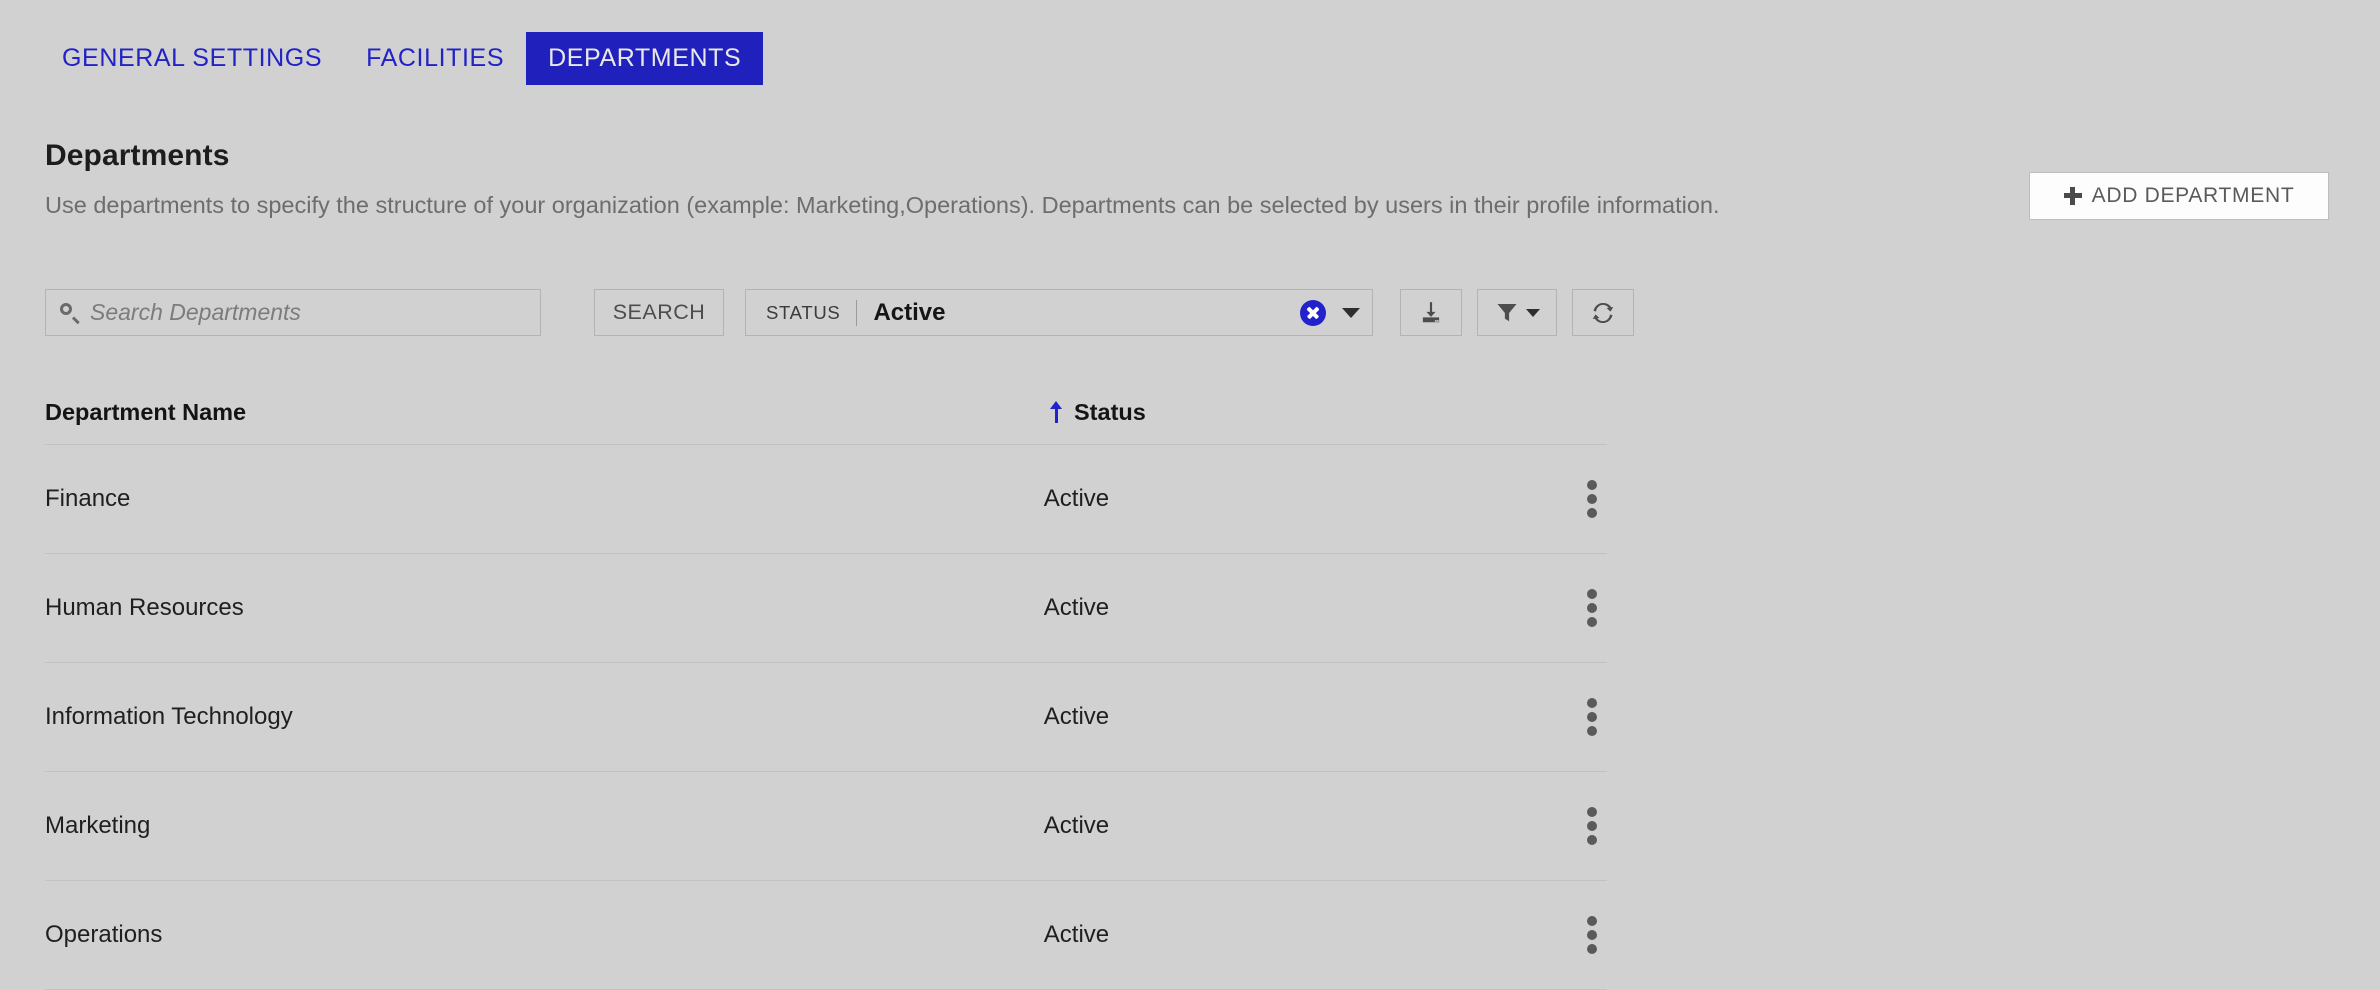 The height and width of the screenshot is (990, 2380). What do you see at coordinates (300, 312) in the screenshot?
I see `search-input` at bounding box center [300, 312].